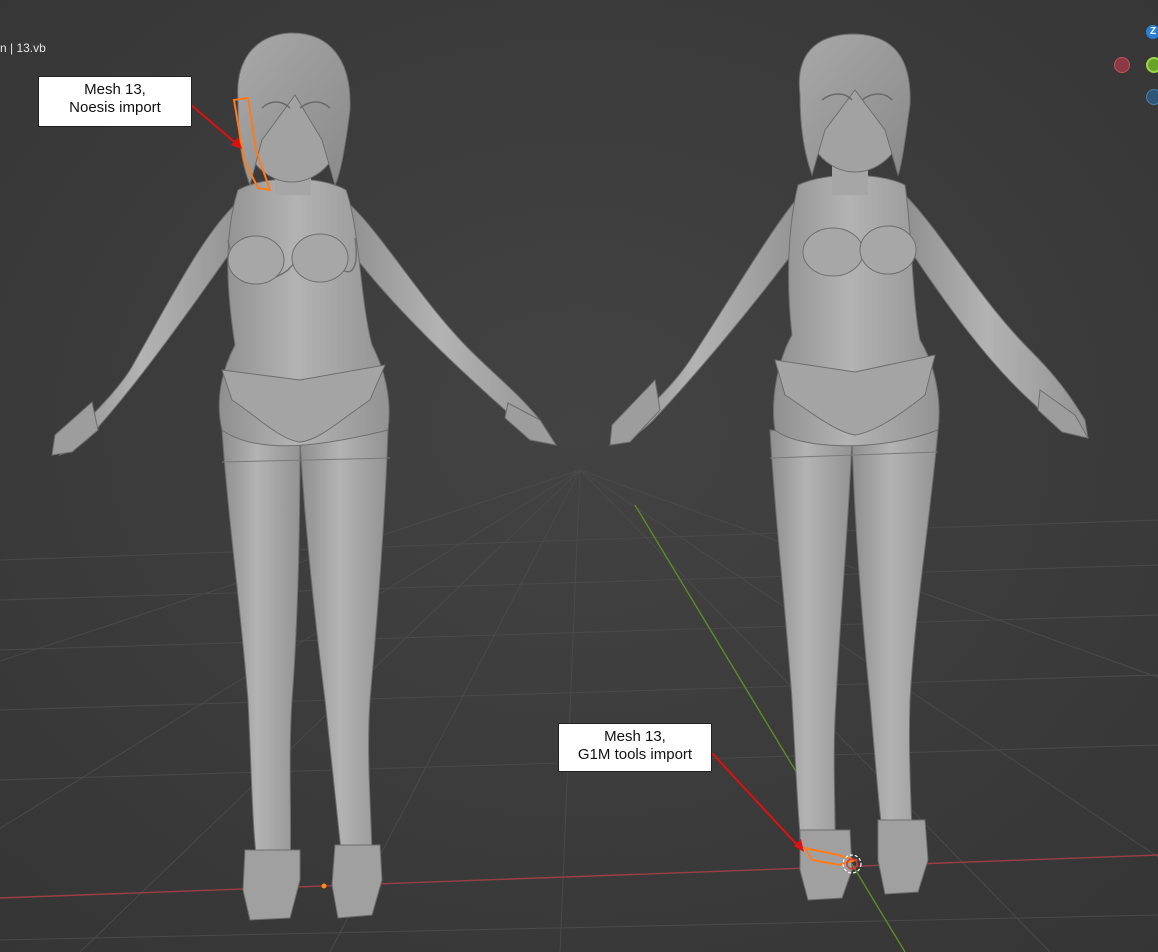 This screenshot has width=1158, height=952. What do you see at coordinates (115, 89) in the screenshot?
I see `callout-noesis-line1: Mesh 13,` at bounding box center [115, 89].